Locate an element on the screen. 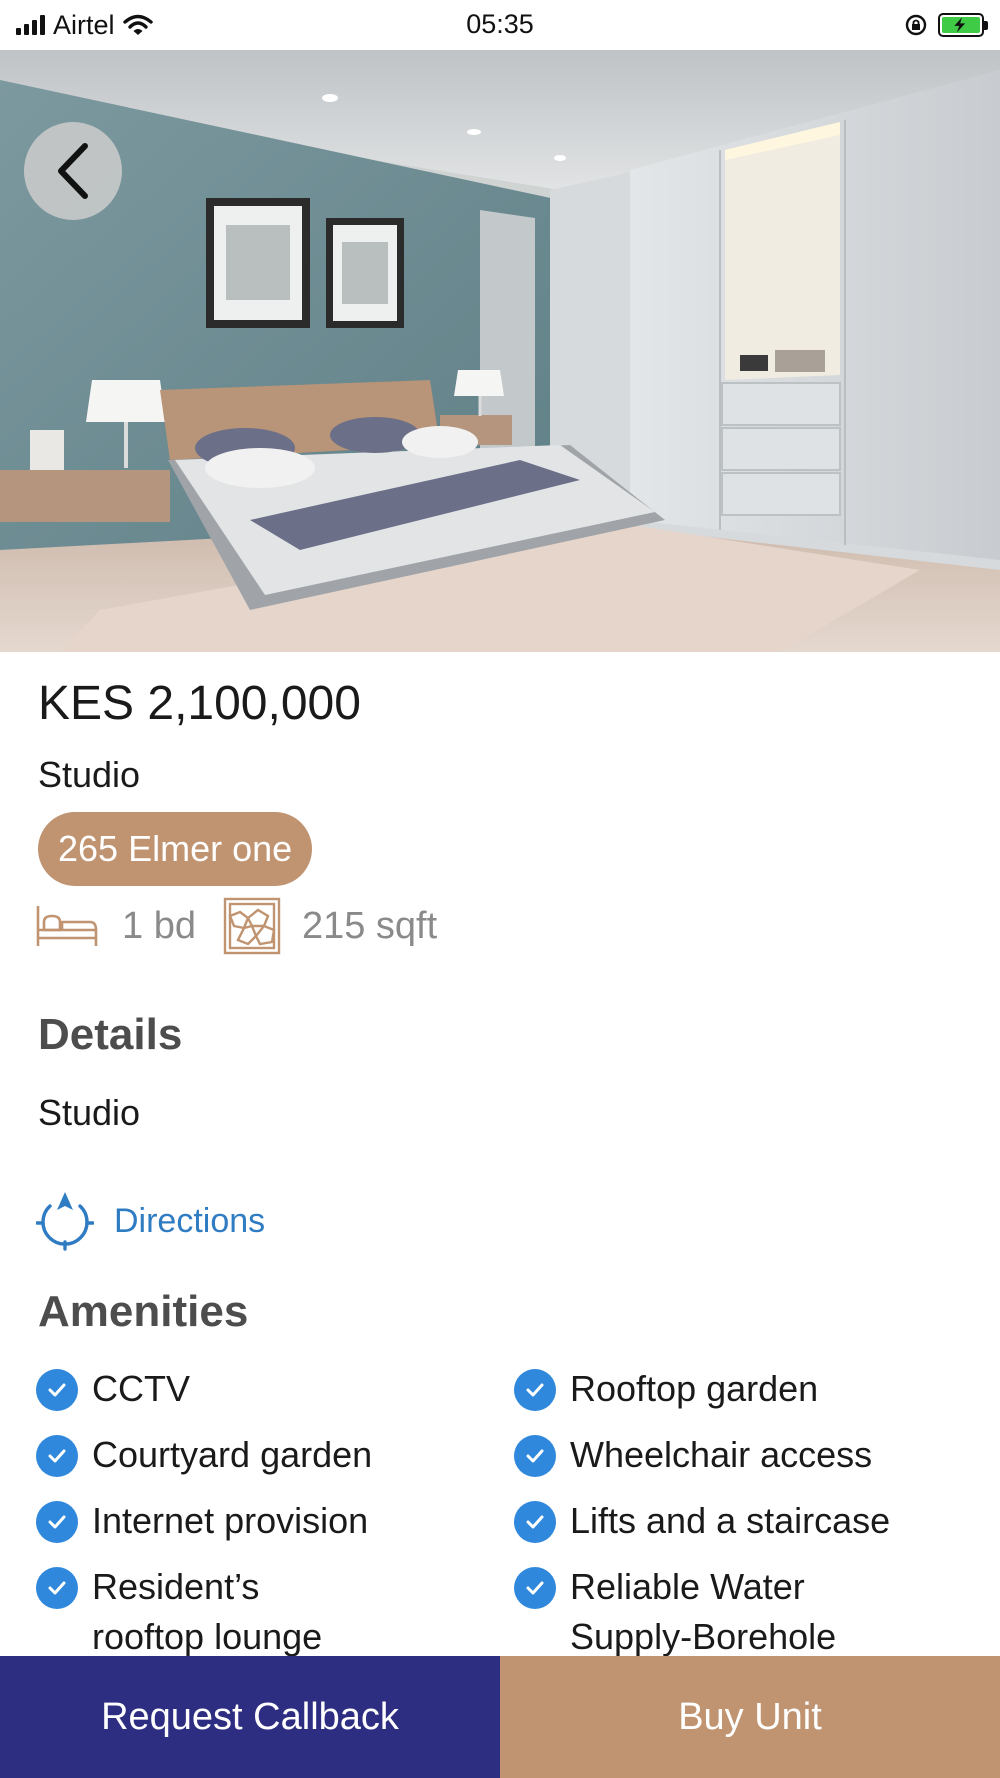  buy-unit-button: Buy Unit is located at coordinates (750, 1717).